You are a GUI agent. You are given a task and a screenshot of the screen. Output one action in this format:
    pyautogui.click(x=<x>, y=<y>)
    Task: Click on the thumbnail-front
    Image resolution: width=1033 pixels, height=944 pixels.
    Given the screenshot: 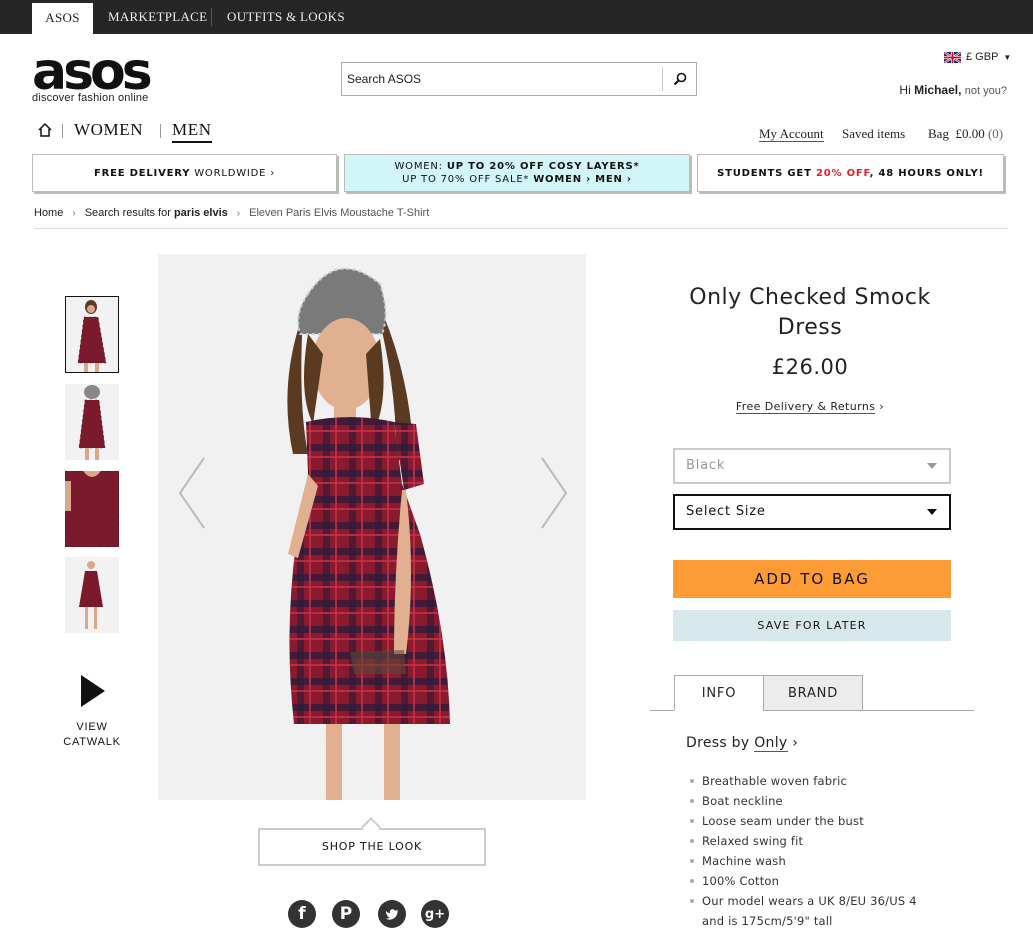 What is the action you would take?
    pyautogui.click(x=92, y=334)
    